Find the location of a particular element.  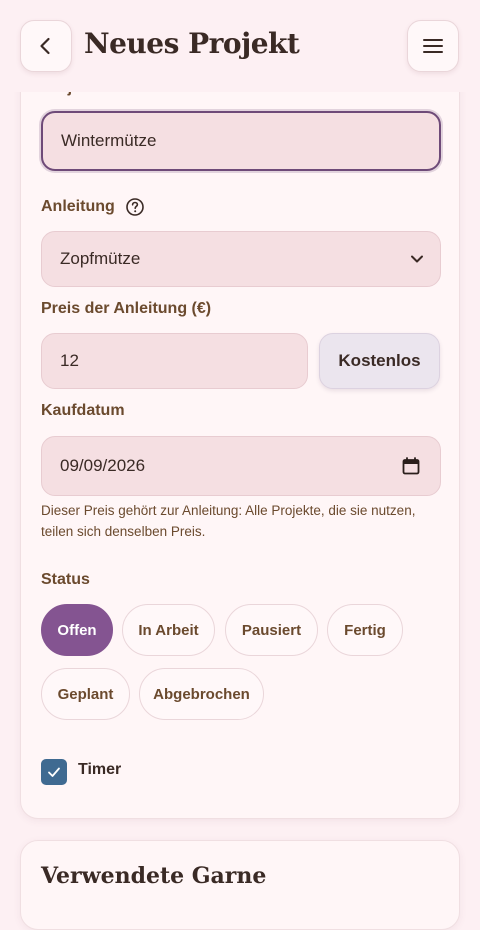

price-value: 12 is located at coordinates (69, 360).